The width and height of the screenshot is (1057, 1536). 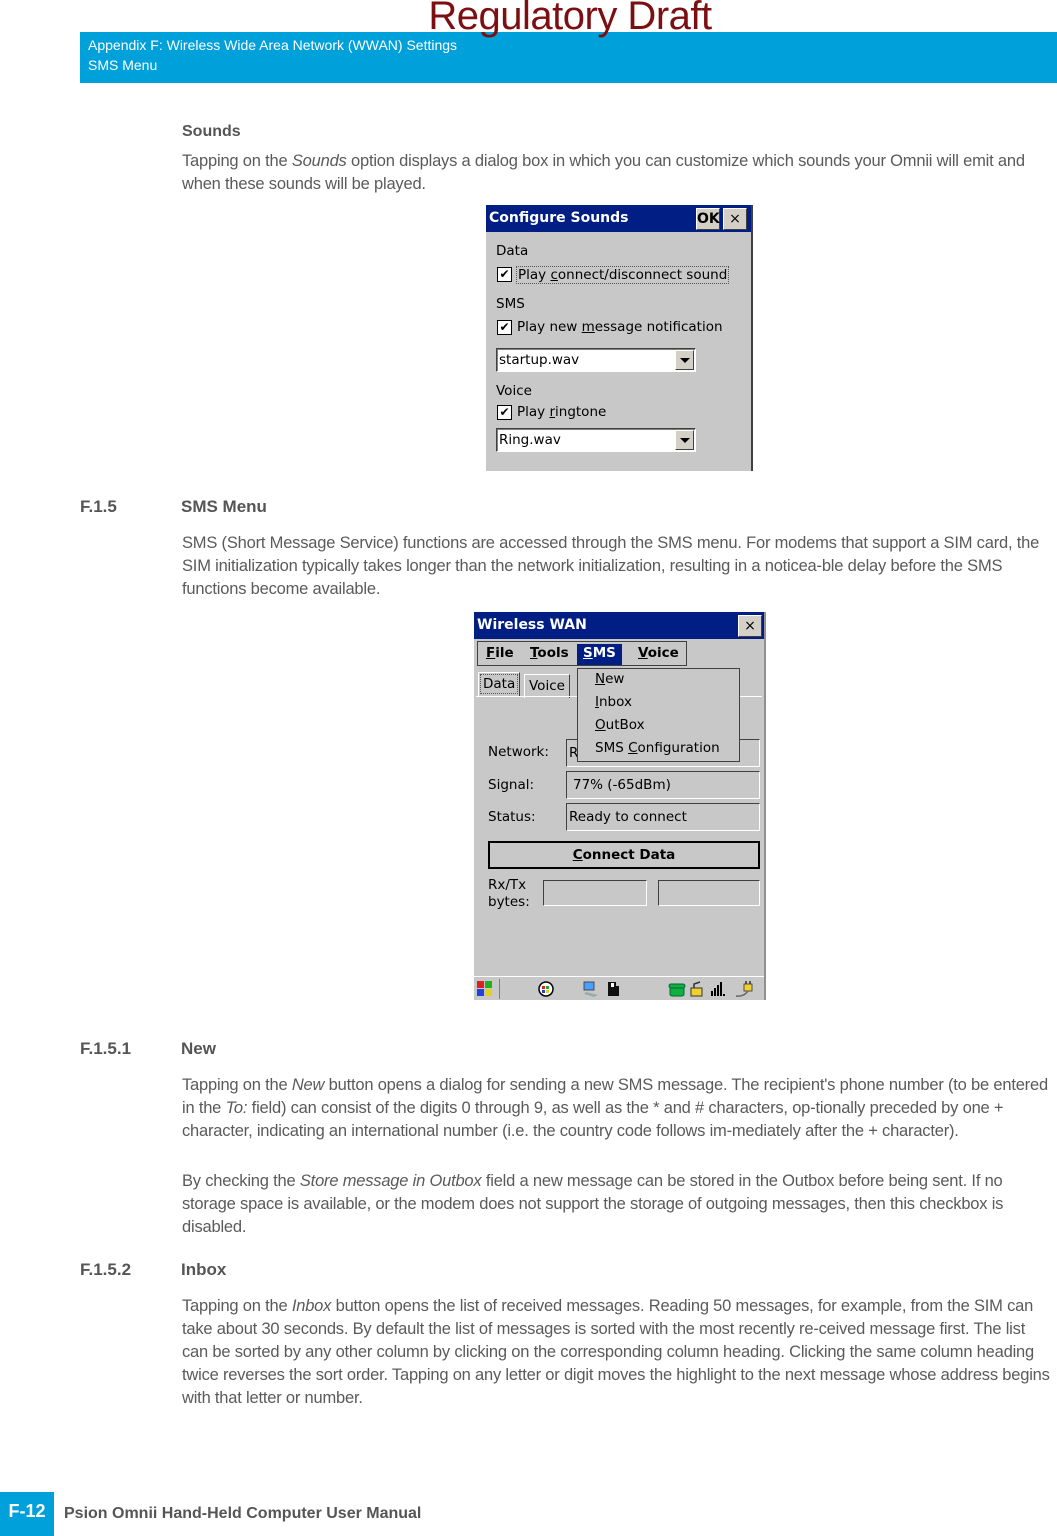 I want to click on dialog-titlebar: Configure Sounds OK ×, so click(x=618, y=218).